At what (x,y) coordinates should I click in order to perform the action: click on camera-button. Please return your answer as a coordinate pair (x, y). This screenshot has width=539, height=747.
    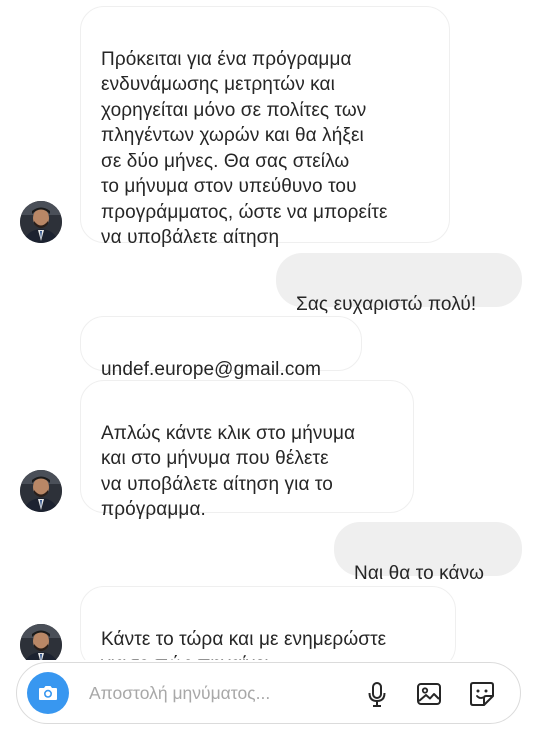
    Looking at the image, I should click on (48, 693).